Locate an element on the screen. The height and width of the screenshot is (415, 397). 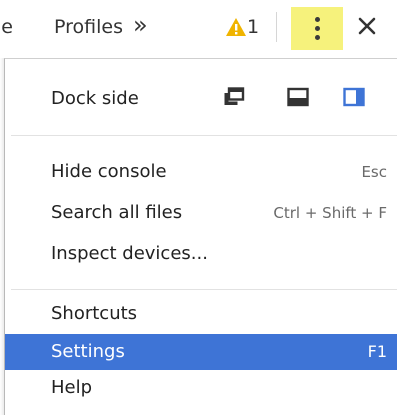
menu-item-label: Hide console is located at coordinates (109, 171).